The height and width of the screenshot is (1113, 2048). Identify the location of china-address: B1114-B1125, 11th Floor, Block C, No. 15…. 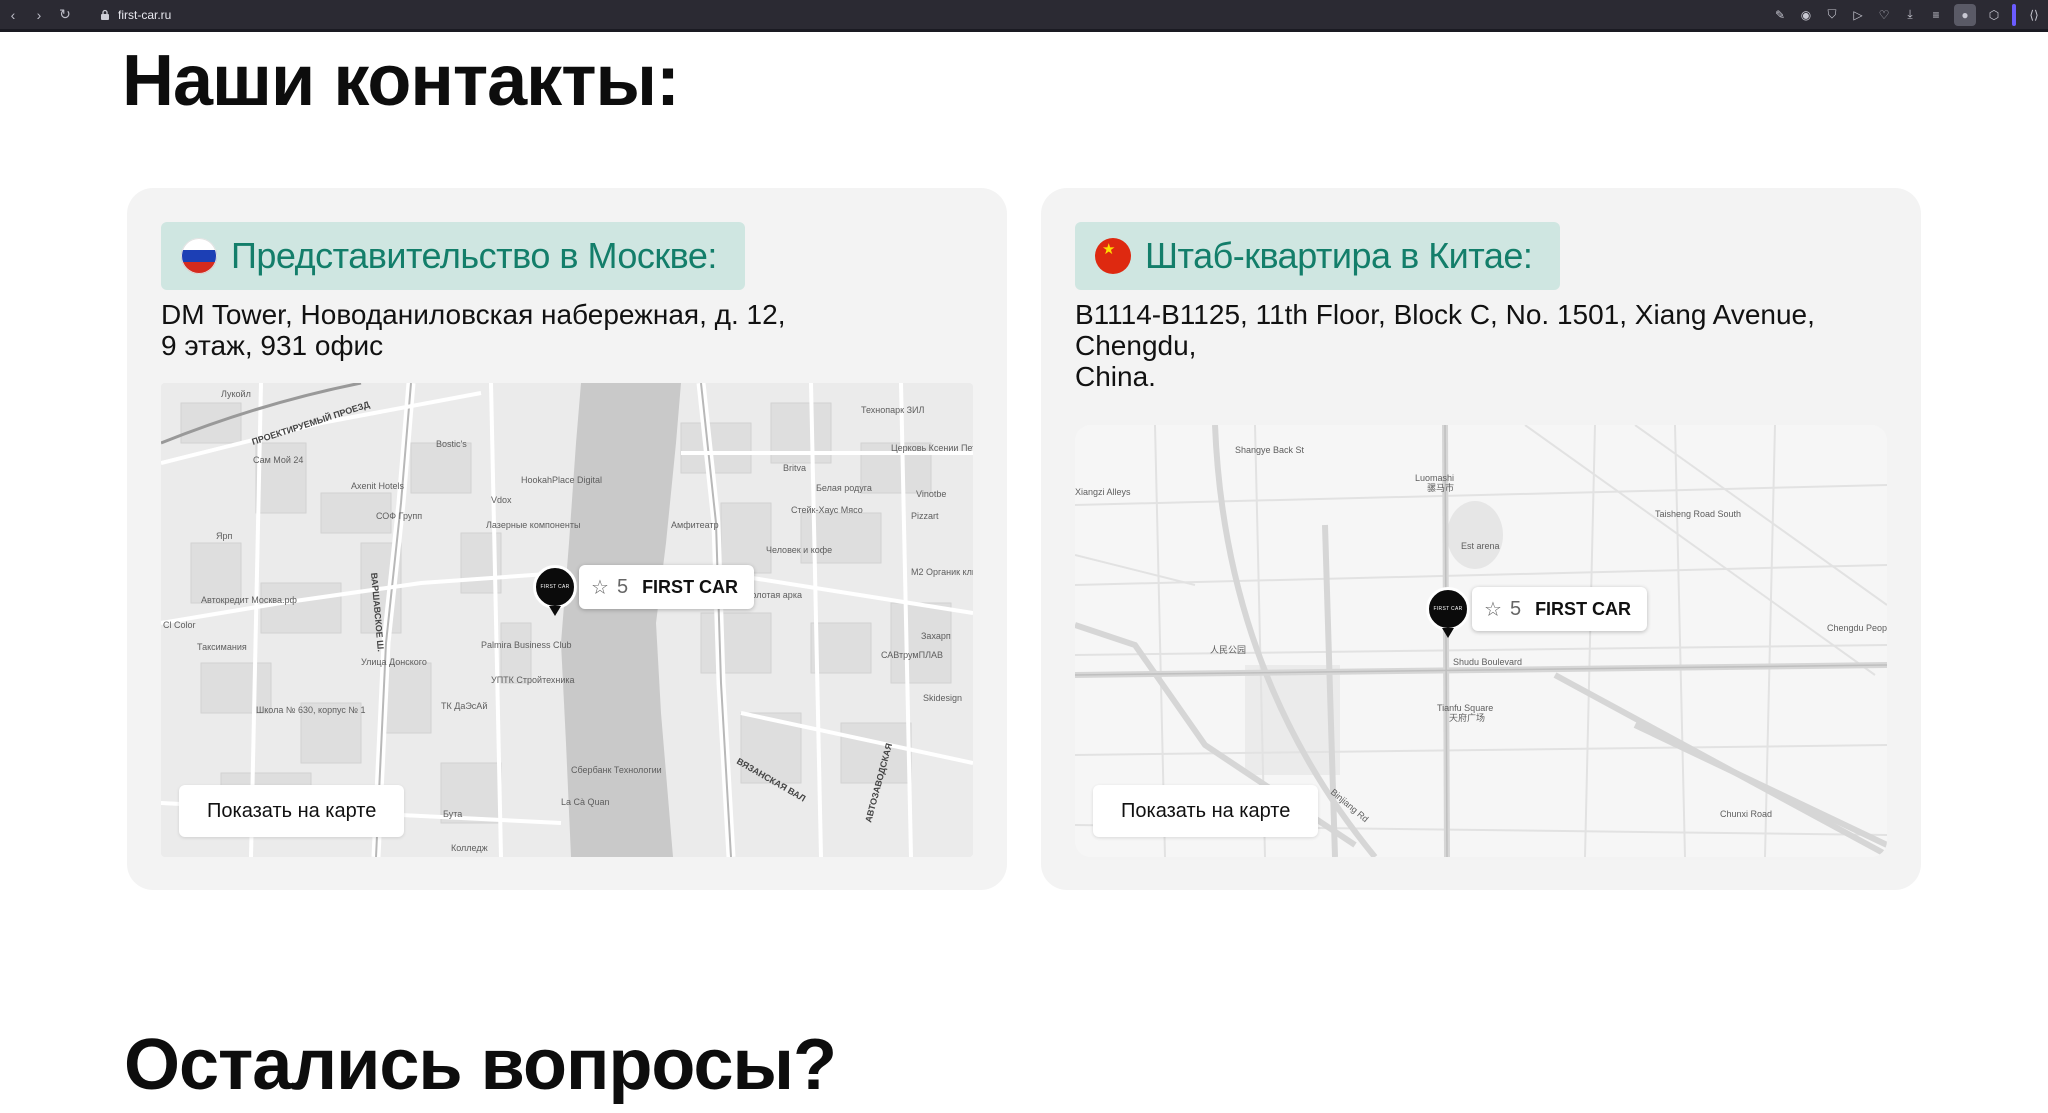
(1485, 345).